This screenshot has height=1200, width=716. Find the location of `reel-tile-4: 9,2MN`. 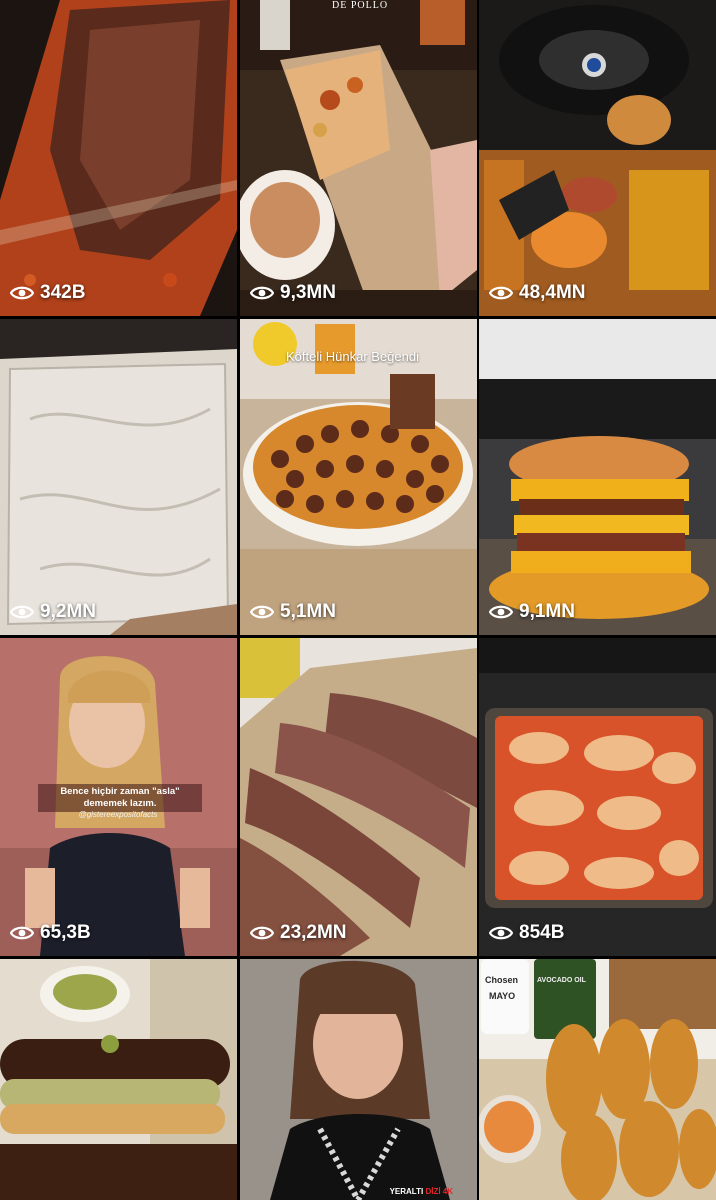

reel-tile-4: 9,2MN is located at coordinates (118, 477).